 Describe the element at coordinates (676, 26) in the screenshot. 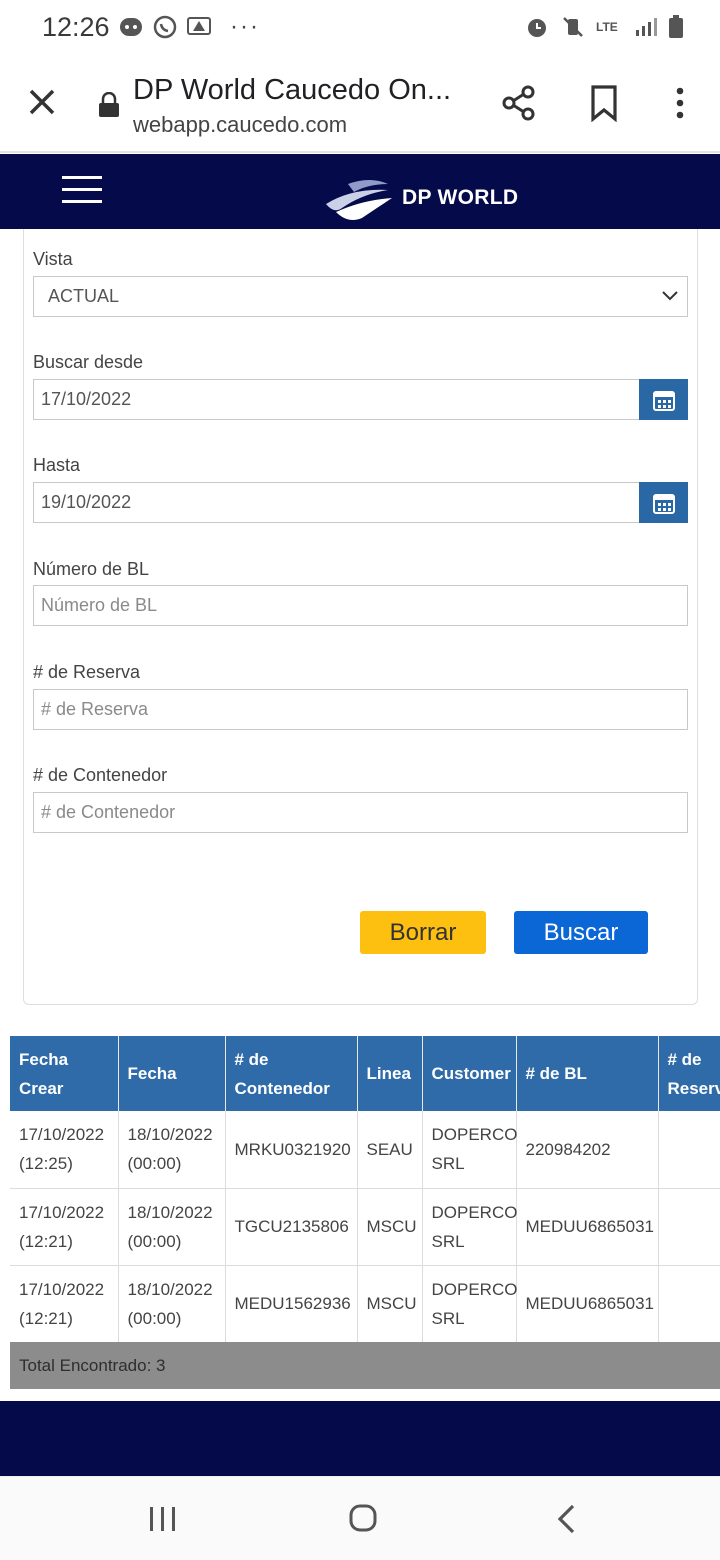

I see `battery-icon` at that location.